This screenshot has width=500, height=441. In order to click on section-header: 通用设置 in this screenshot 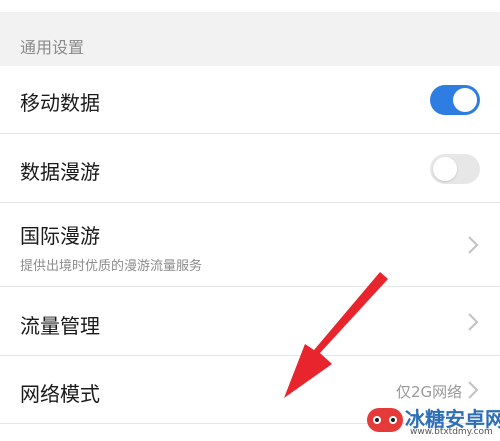, I will do `click(250, 39)`.